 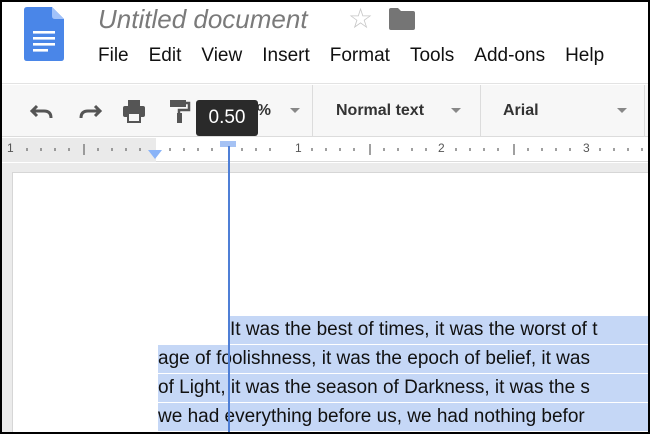 I want to click on left-indent-marker-icon, so click(x=155, y=154).